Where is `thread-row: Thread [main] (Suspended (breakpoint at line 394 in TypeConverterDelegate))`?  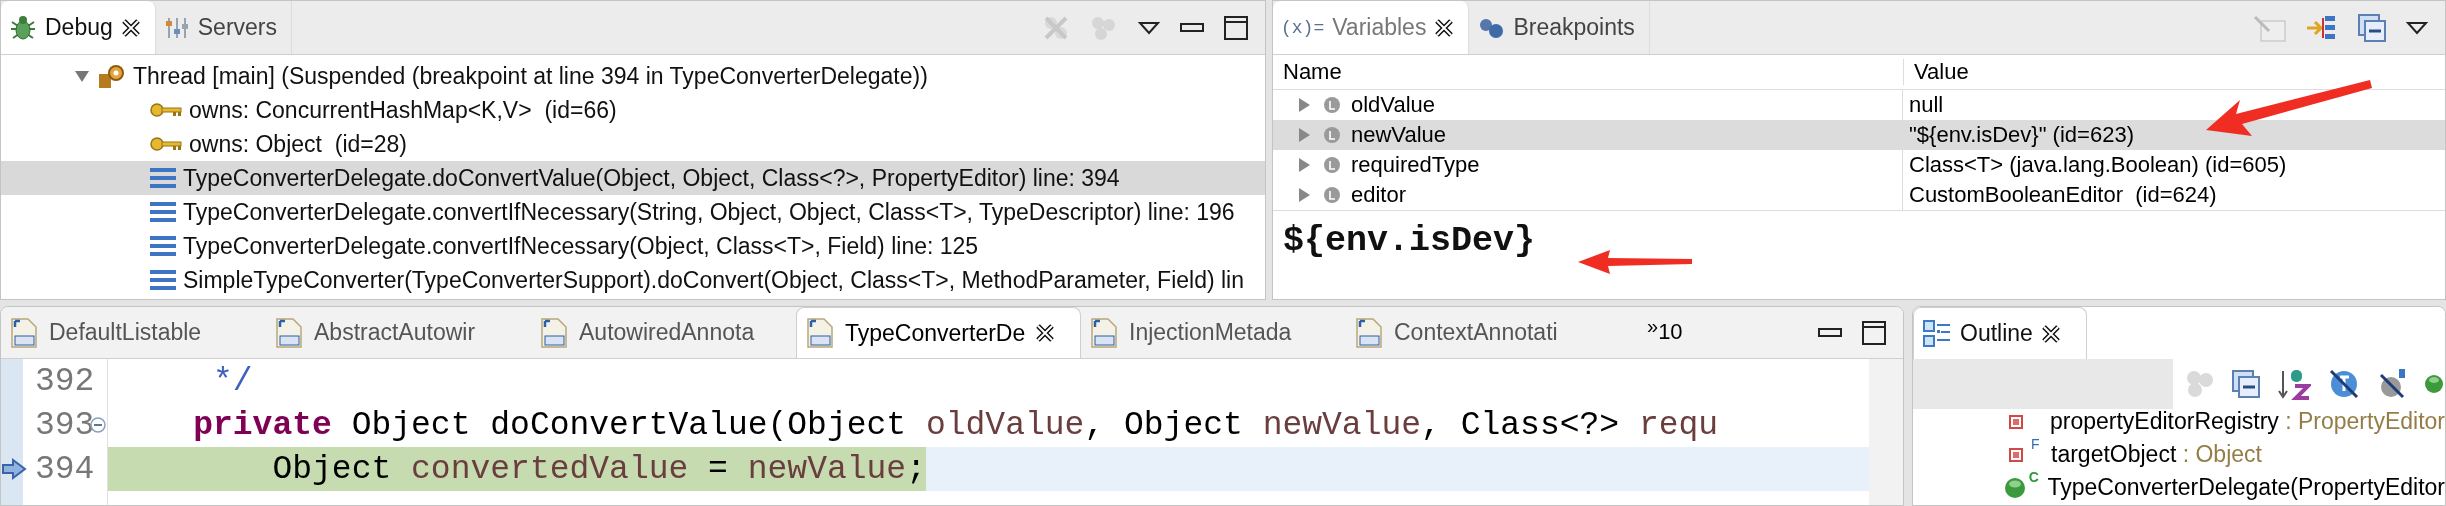
thread-row: Thread [main] (Suspended (breakpoint at line 394 in TypeConverterDelegate)) is located at coordinates (633, 76).